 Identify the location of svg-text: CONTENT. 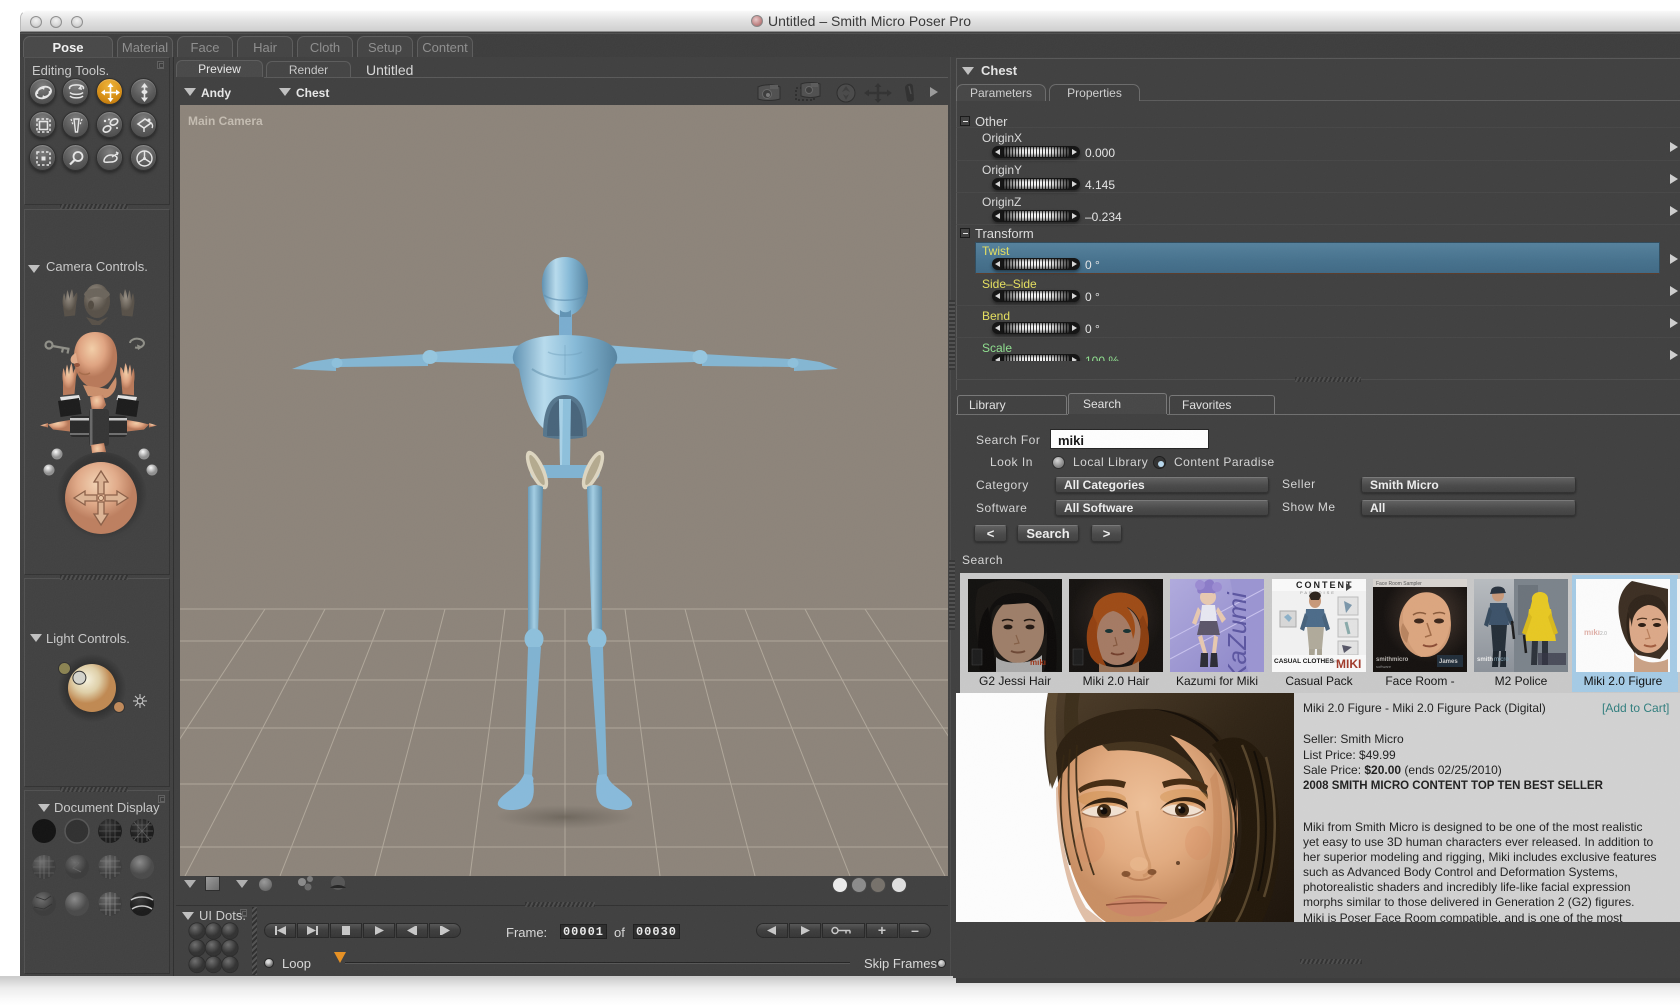
(1325, 585).